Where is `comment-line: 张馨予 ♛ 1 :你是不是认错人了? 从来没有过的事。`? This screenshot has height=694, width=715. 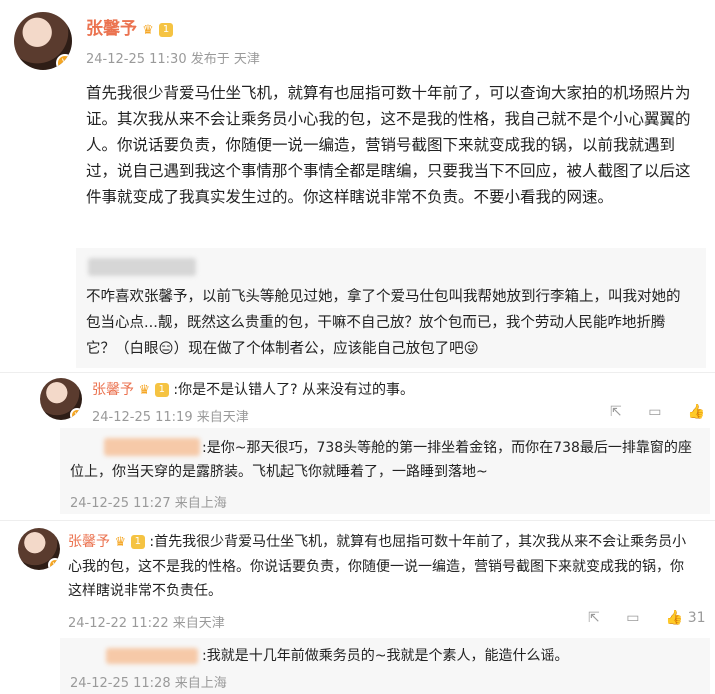 comment-line: 张馨予 ♛ 1 :你是不是认错人了? 从来没有过的事。 is located at coordinates (392, 390).